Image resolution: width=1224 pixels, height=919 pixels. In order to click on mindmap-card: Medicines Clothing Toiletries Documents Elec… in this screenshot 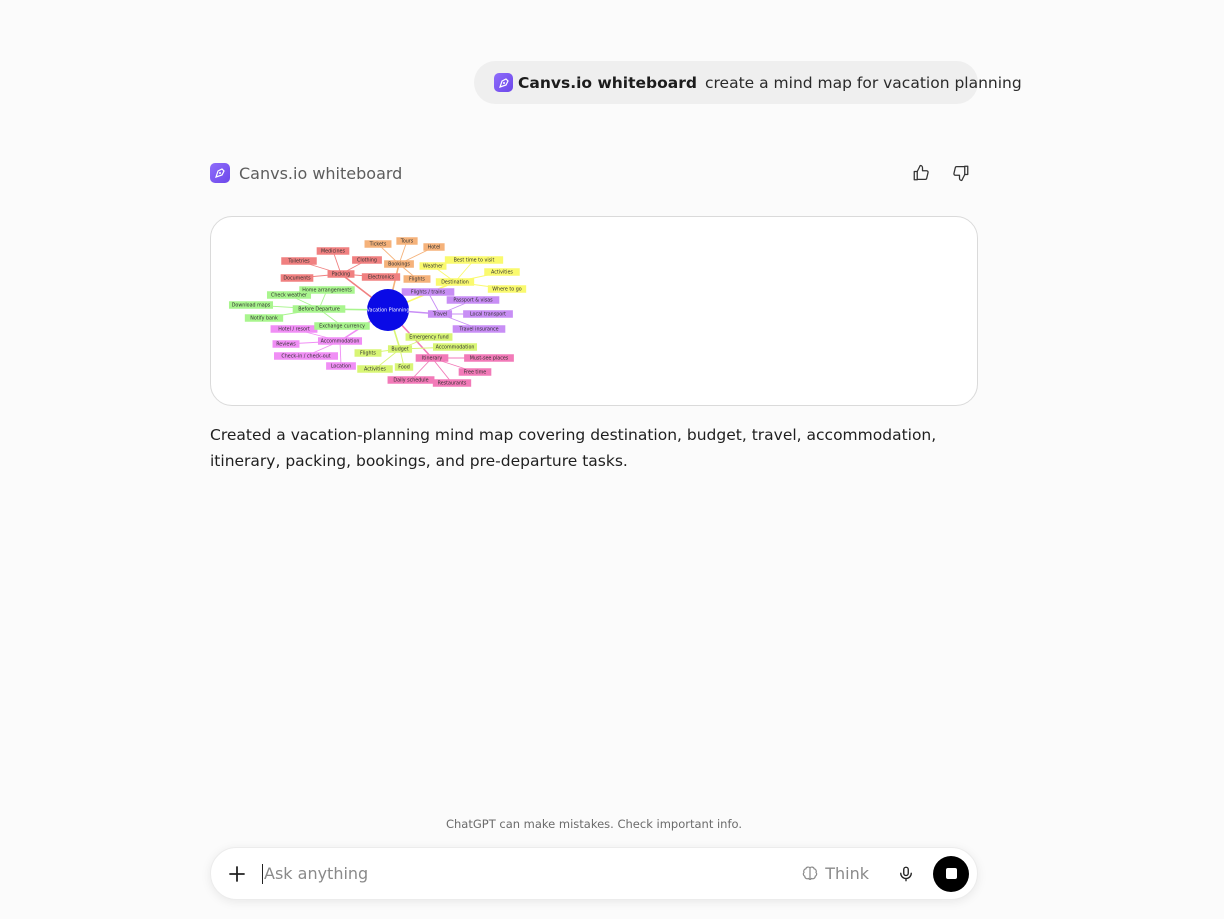, I will do `click(594, 311)`.